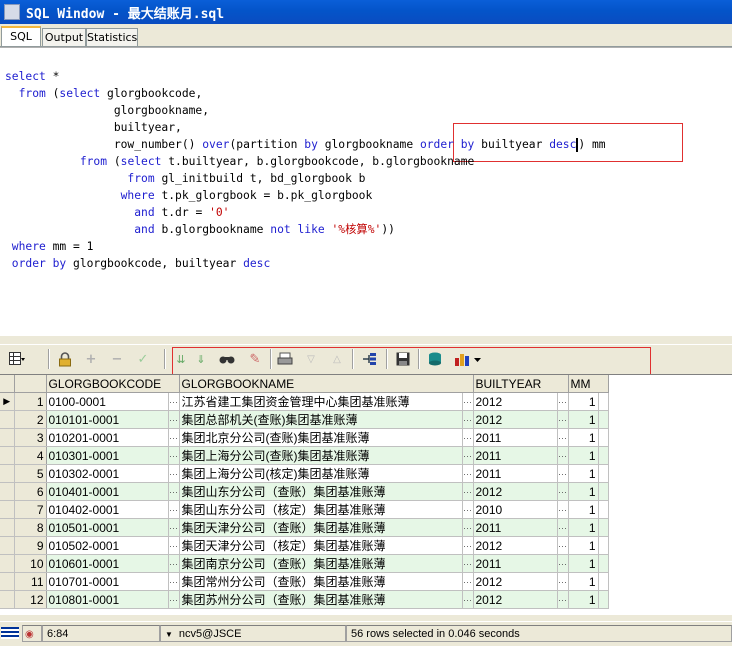 This screenshot has height=646, width=732. I want to click on cell-glorgbookname: 集团总部机关(查账)集团基准账薄, so click(321, 419).